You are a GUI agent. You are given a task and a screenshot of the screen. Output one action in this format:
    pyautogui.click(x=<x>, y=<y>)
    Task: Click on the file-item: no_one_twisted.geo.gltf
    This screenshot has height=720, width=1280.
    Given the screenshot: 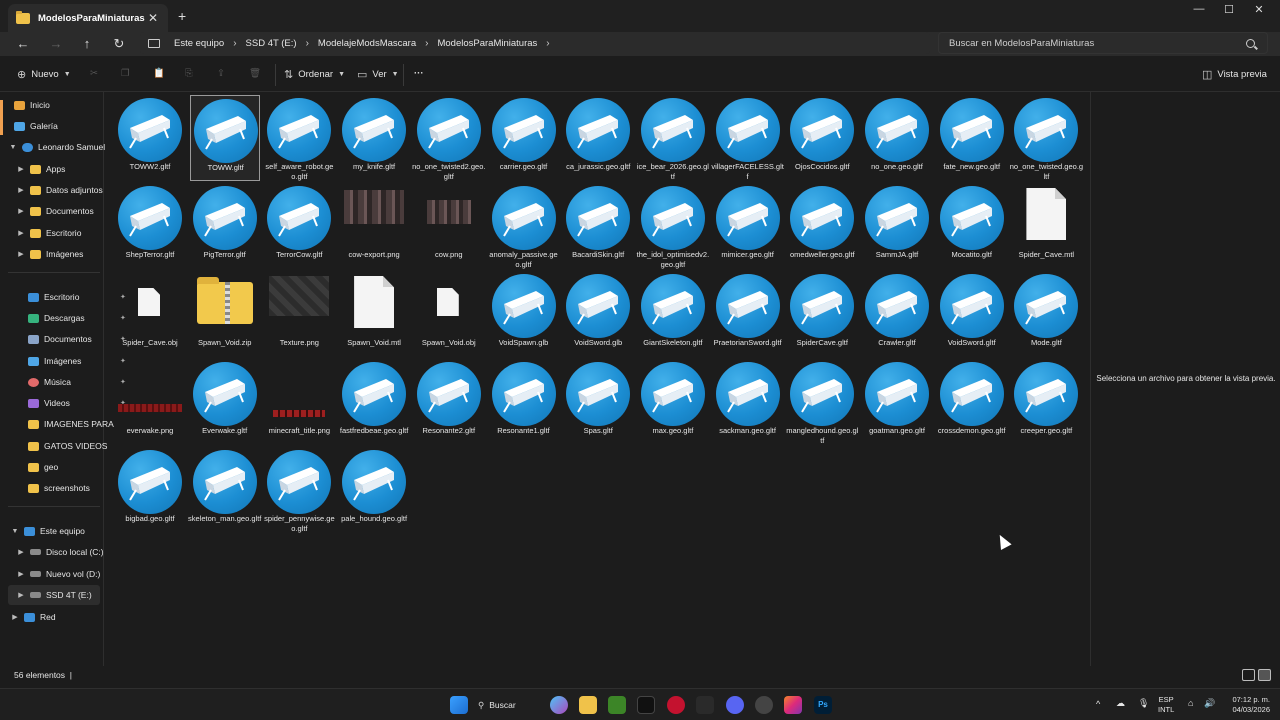 What is the action you would take?
    pyautogui.click(x=1046, y=138)
    